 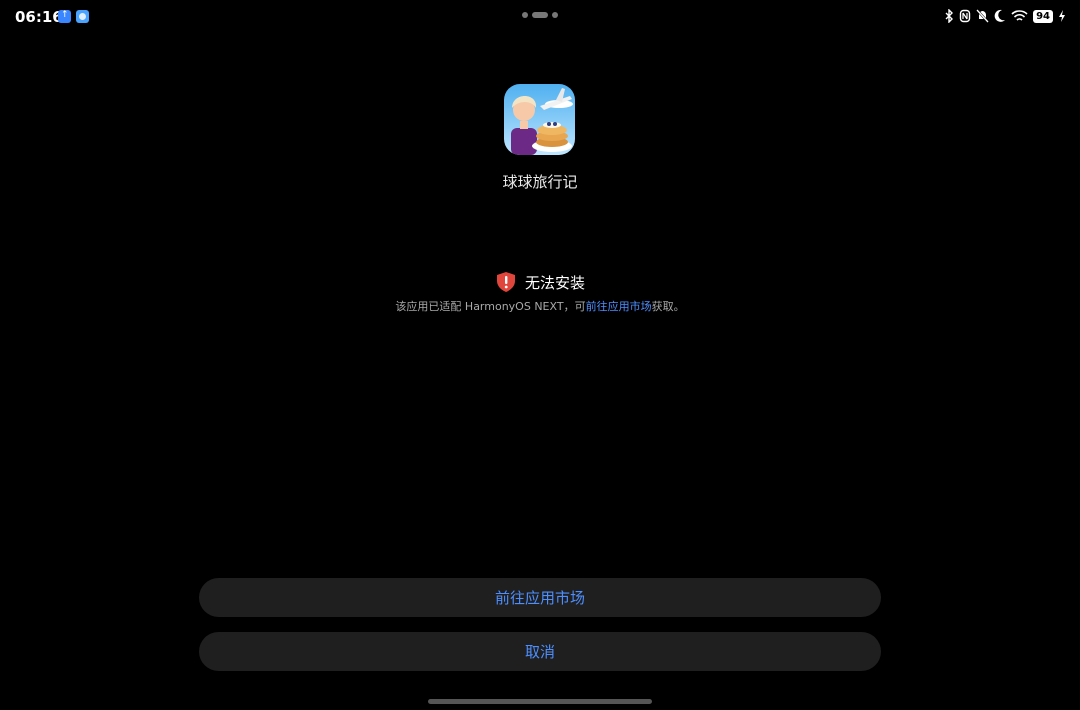 I want to click on go-market-button-label: 前往应用市场, so click(x=539, y=598).